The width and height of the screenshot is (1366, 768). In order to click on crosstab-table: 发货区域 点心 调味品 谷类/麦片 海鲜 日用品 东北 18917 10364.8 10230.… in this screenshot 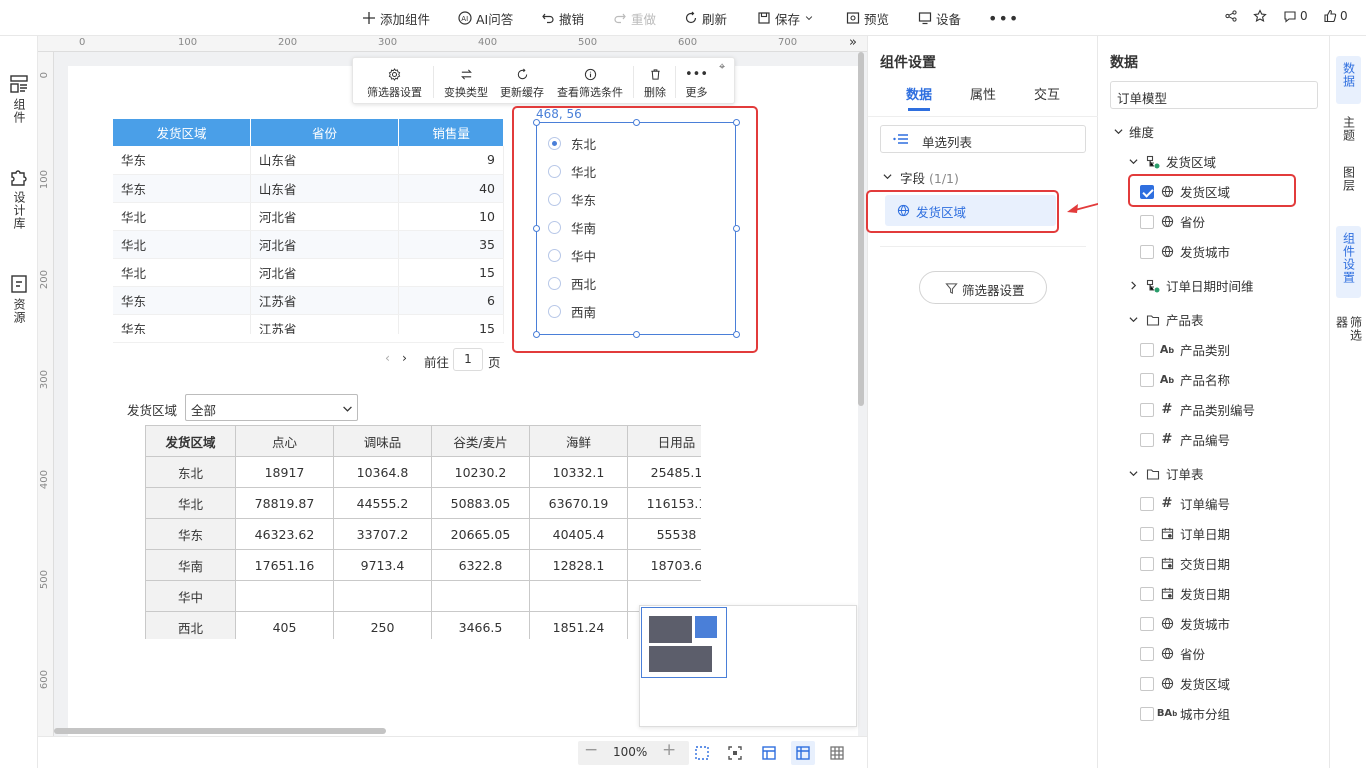, I will do `click(423, 532)`.